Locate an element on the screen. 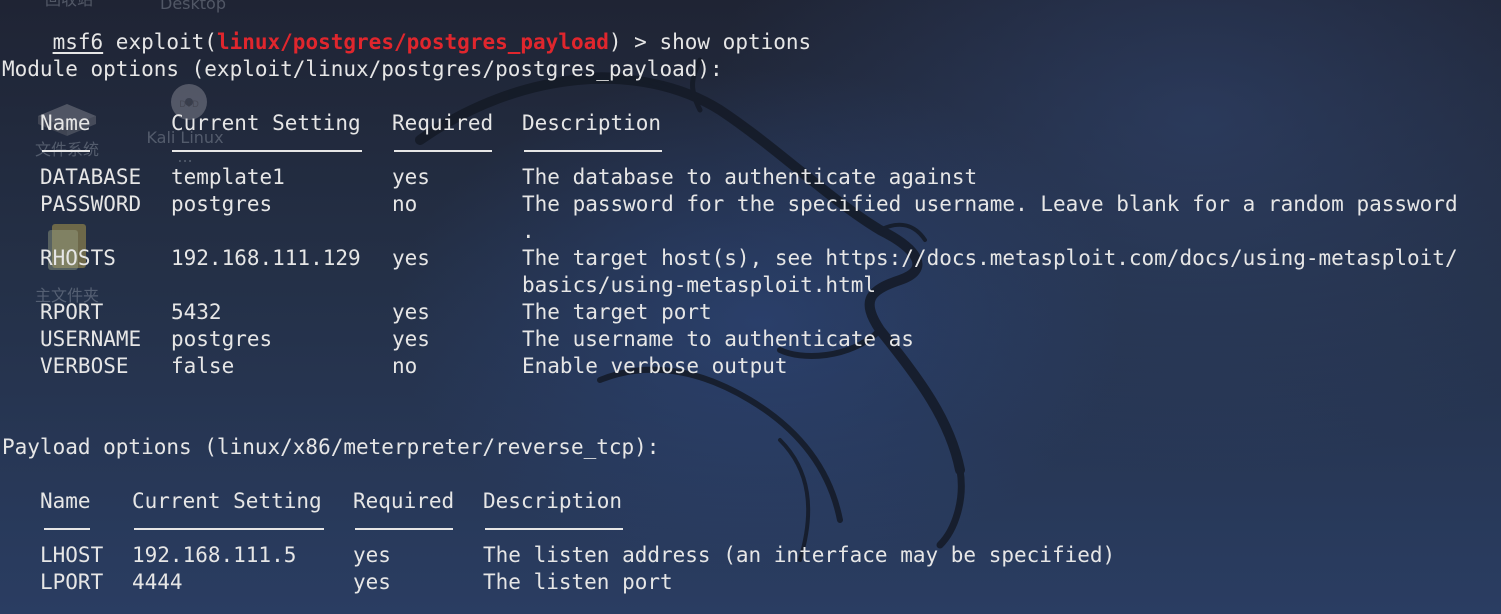 The width and height of the screenshot is (1501, 614). table-row: VERBOSE false no Enable verbose output is located at coordinates (395, 366).